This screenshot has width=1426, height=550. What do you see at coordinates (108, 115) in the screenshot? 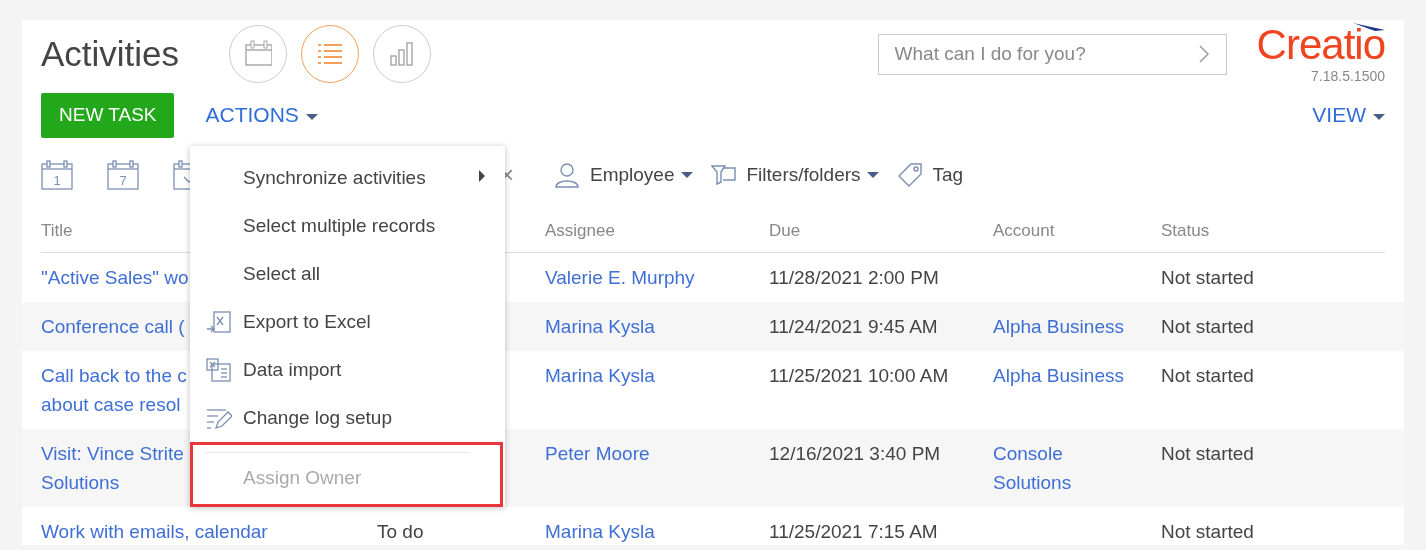
I see `new-task-button: NEW TASK` at bounding box center [108, 115].